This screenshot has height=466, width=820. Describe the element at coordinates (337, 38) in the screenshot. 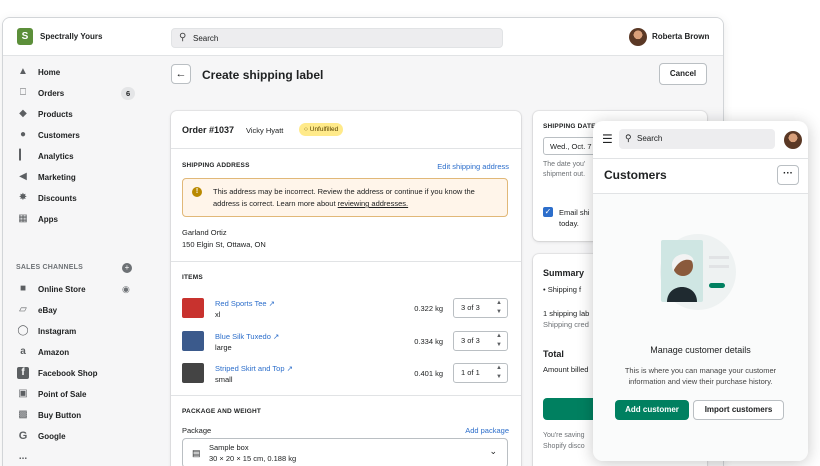

I see `search-input: ⚲ Search` at that location.